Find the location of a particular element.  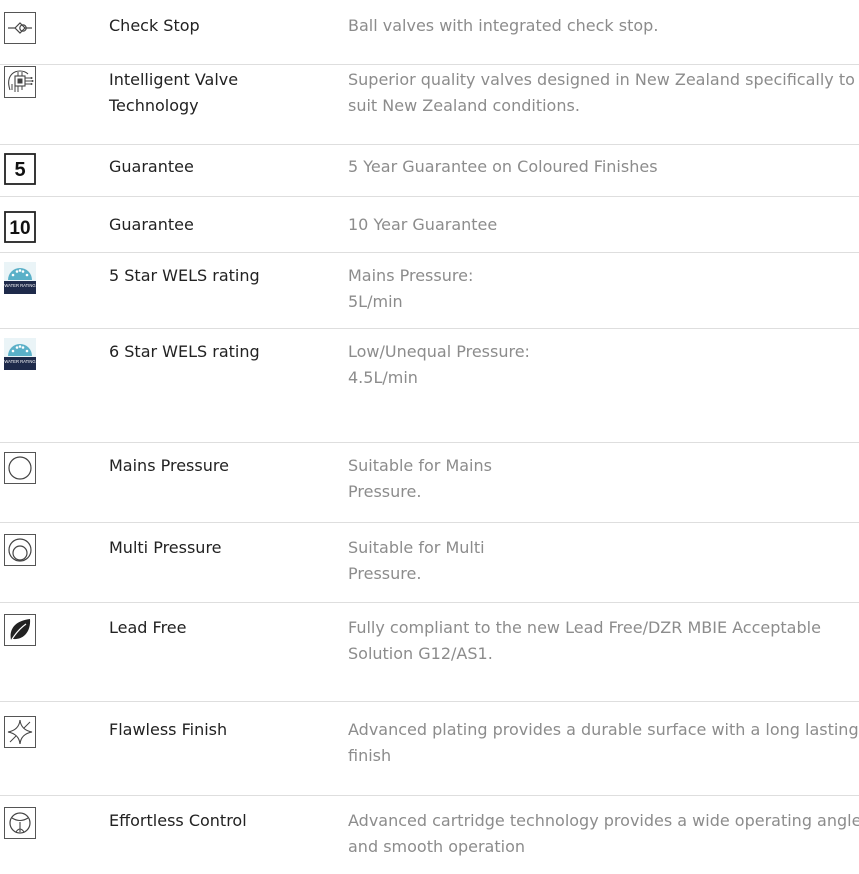

feature-name: Check Stop is located at coordinates (154, 25).